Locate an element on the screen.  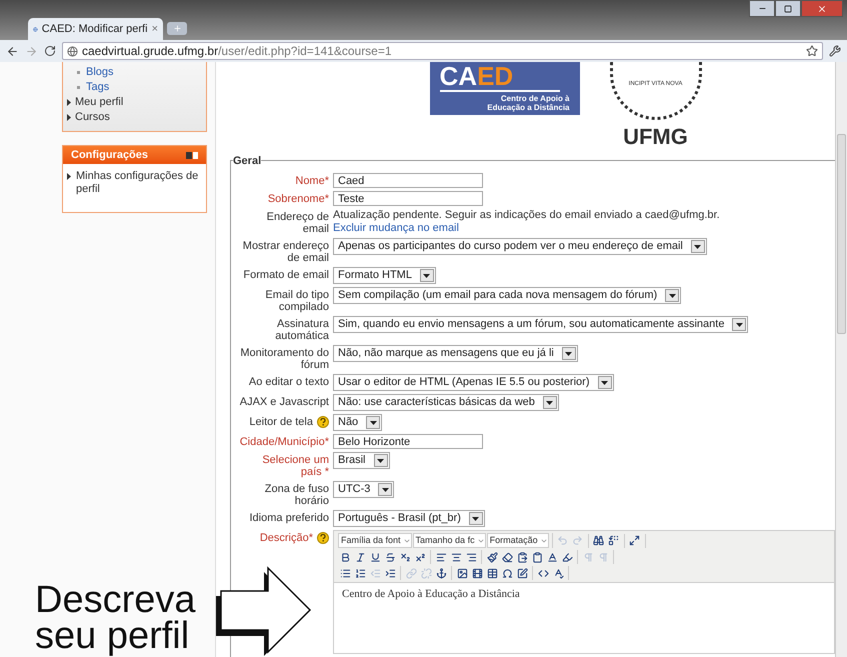
settings-item: Minhas configurações de perfil is located at coordinates (139, 183).